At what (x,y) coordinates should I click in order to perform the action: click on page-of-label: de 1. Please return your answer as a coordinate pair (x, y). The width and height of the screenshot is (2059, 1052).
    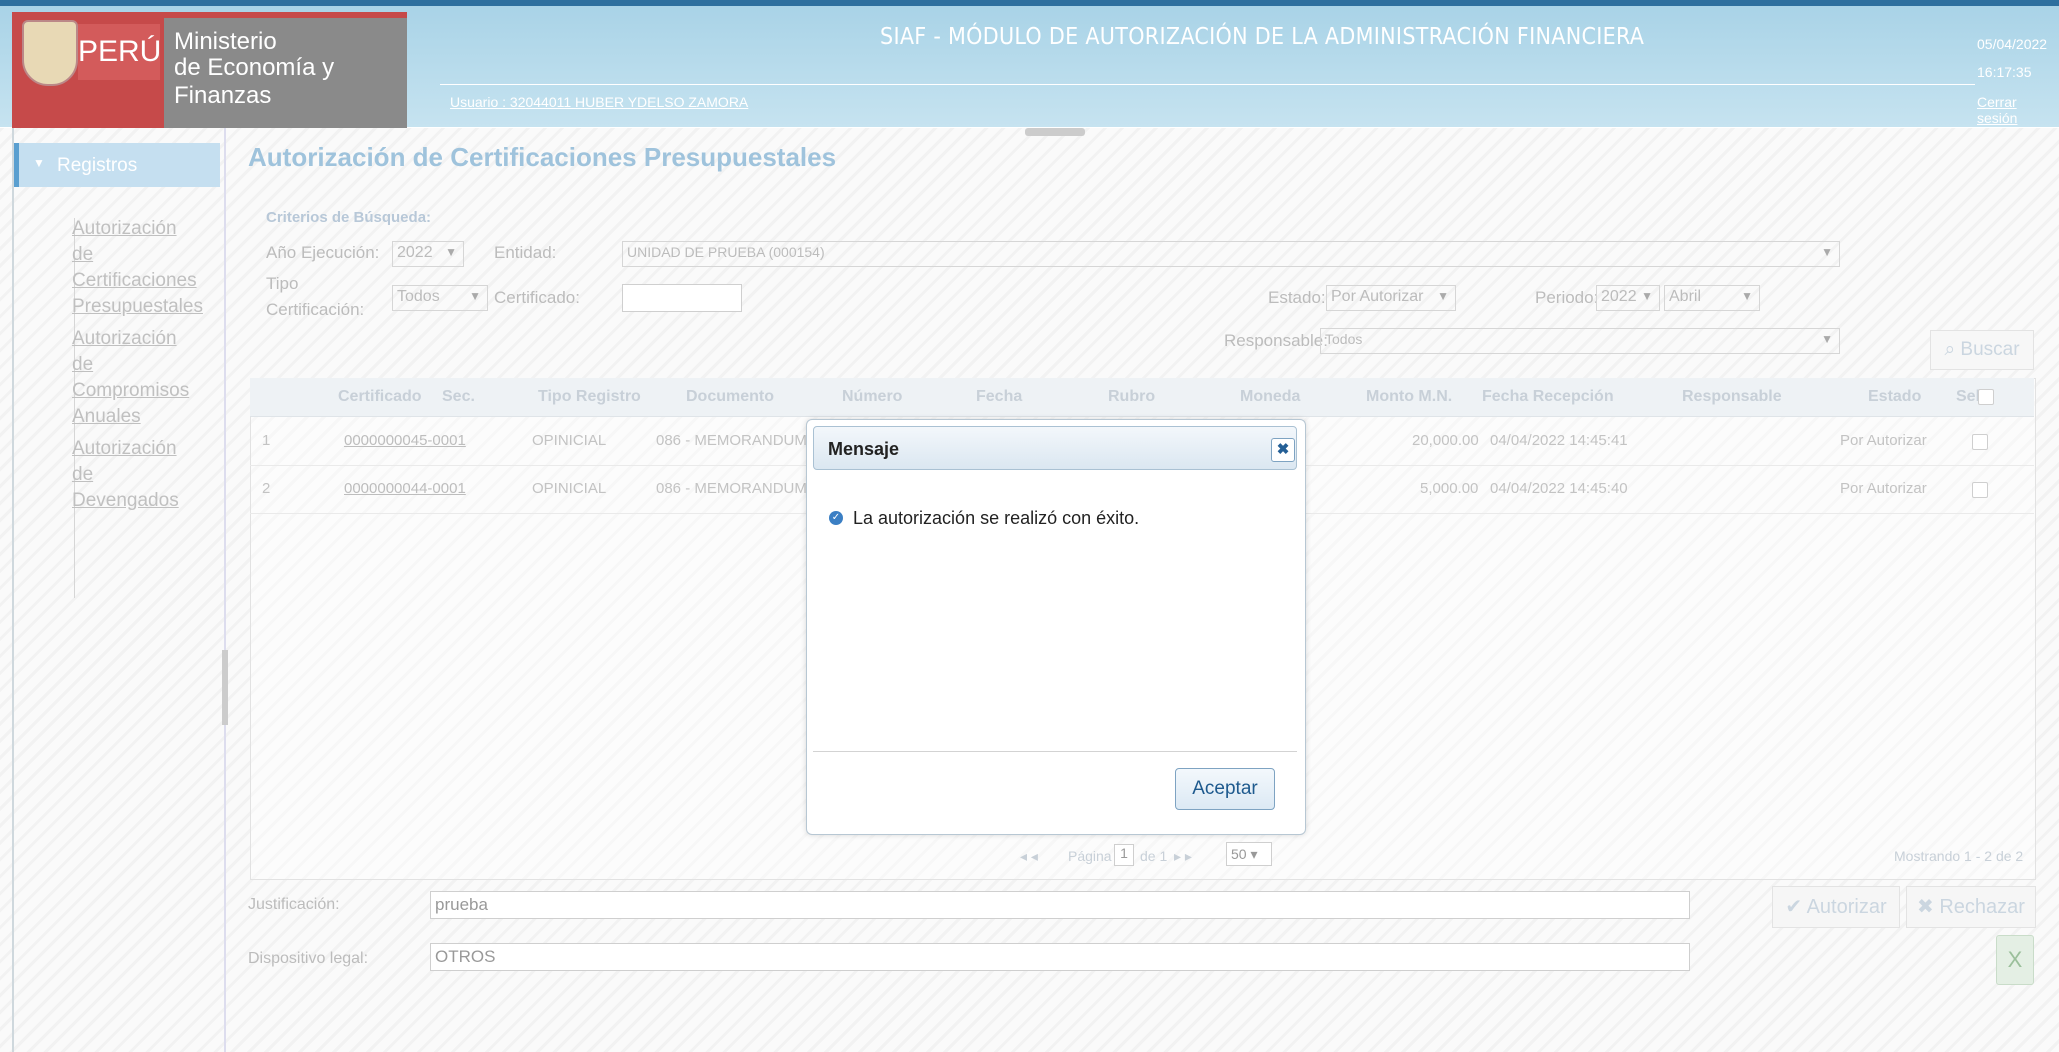
    Looking at the image, I should click on (1154, 856).